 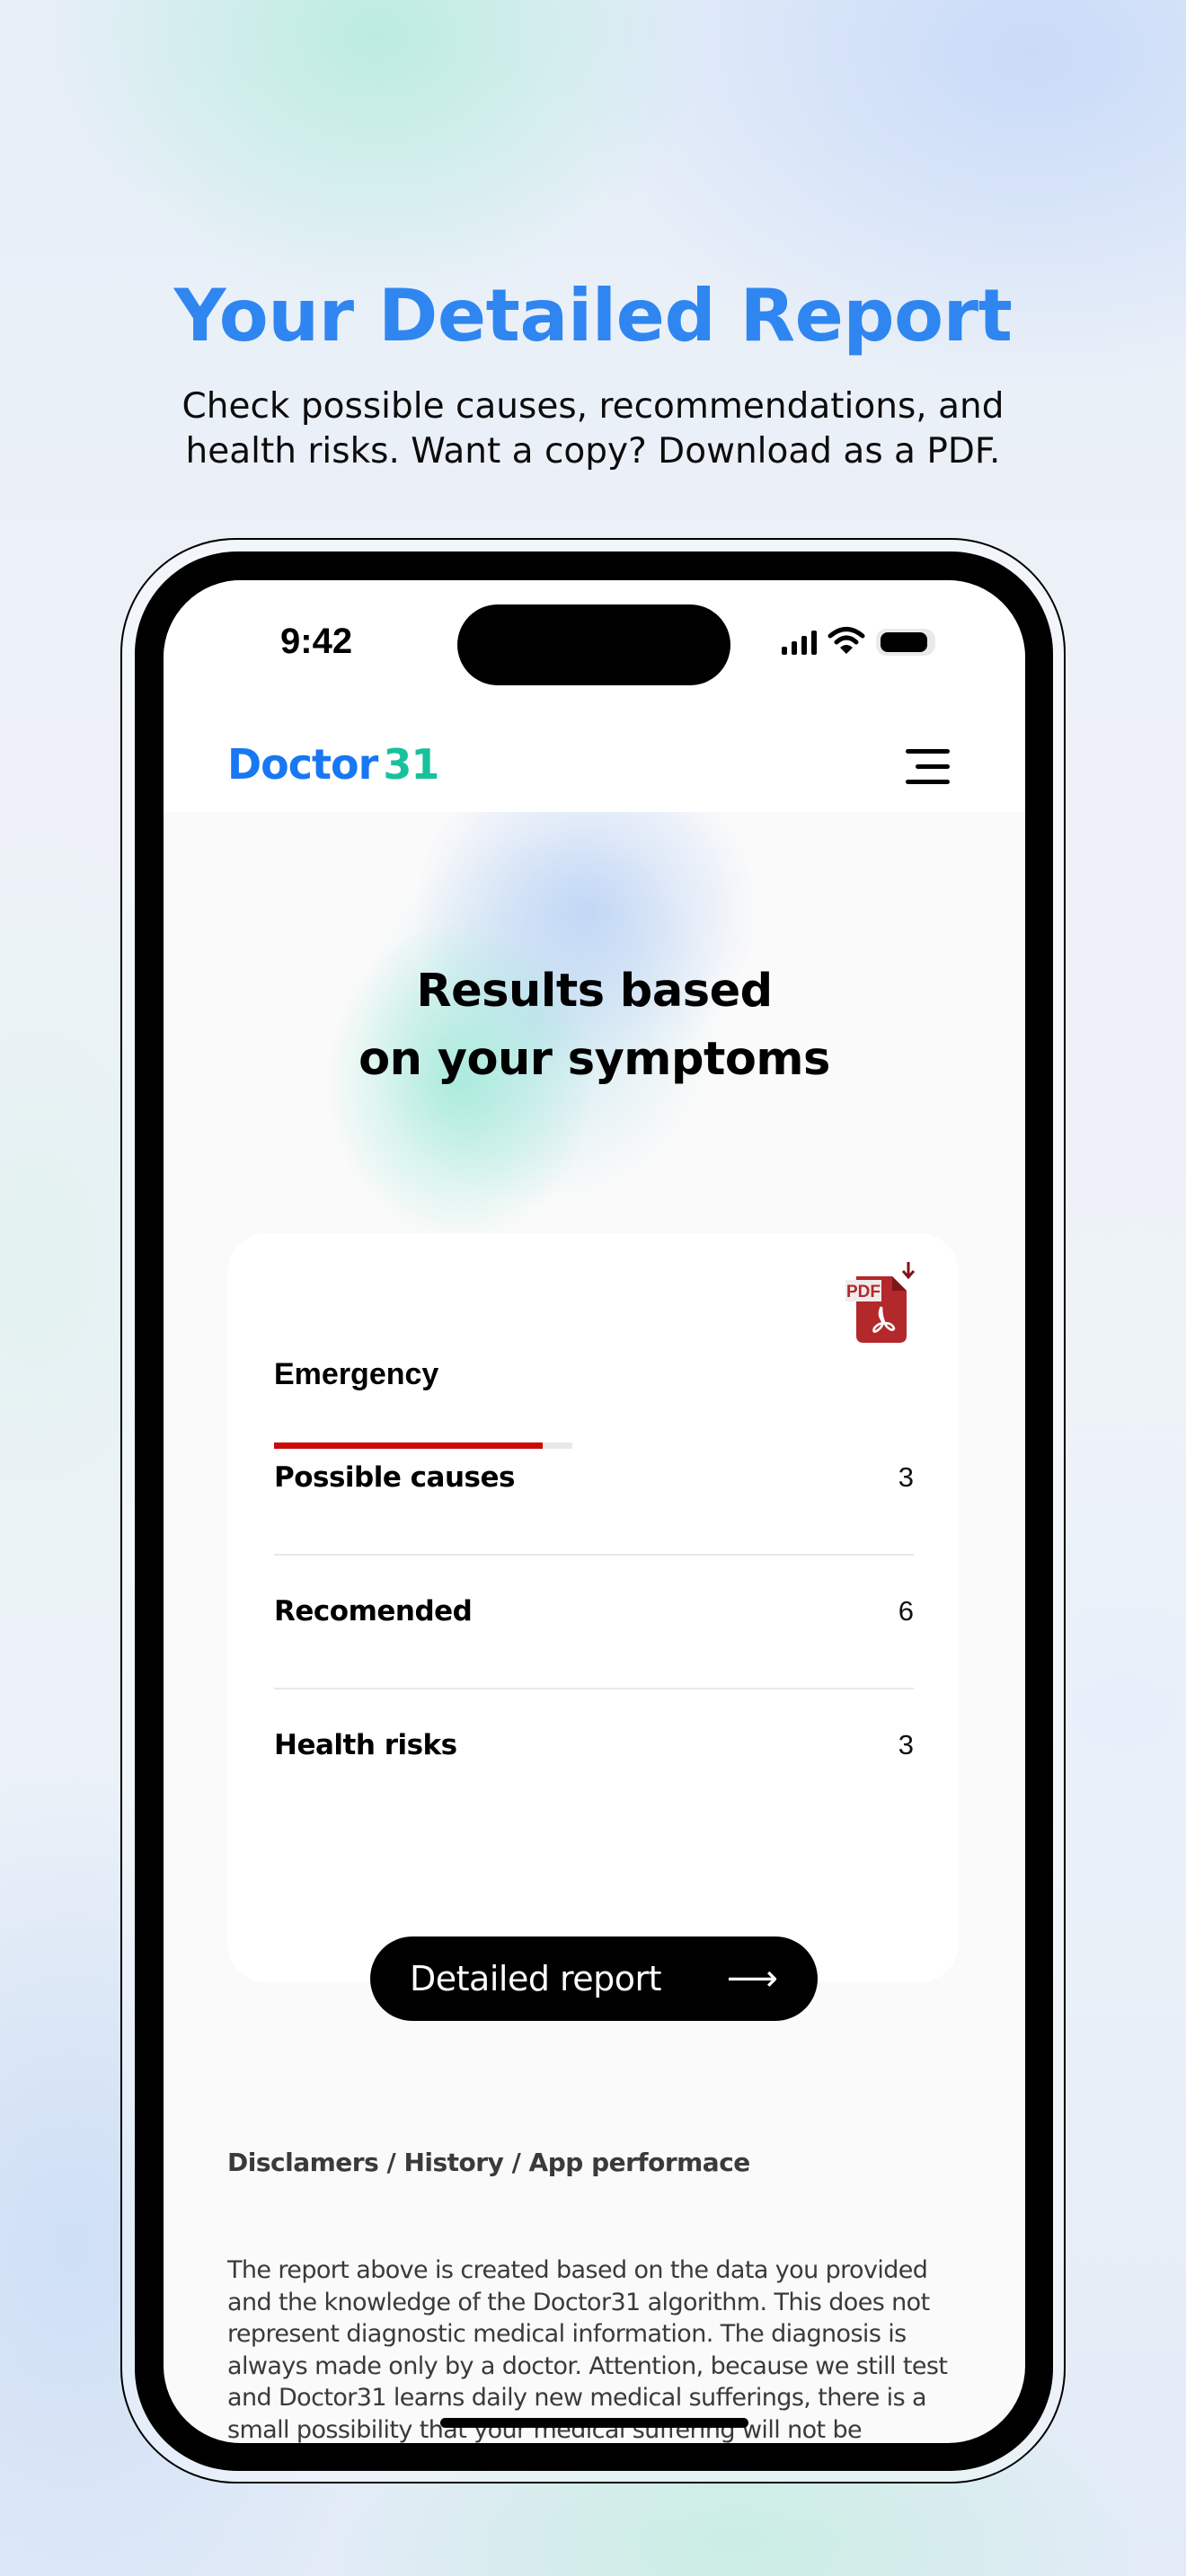 I want to click on severity-label: Emergency, so click(x=356, y=1374).